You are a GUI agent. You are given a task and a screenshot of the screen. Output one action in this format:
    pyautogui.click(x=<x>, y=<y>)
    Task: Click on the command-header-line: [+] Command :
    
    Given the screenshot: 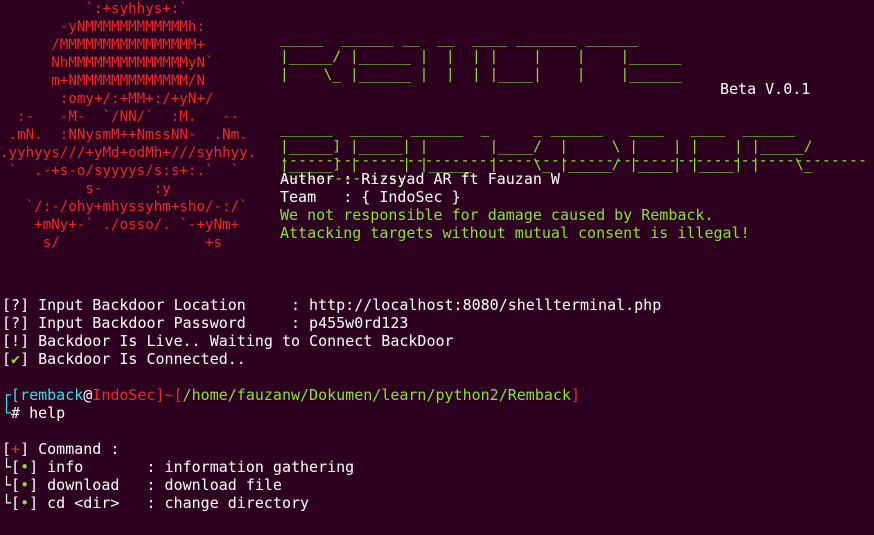 What is the action you would take?
    pyautogui.click(x=61, y=449)
    